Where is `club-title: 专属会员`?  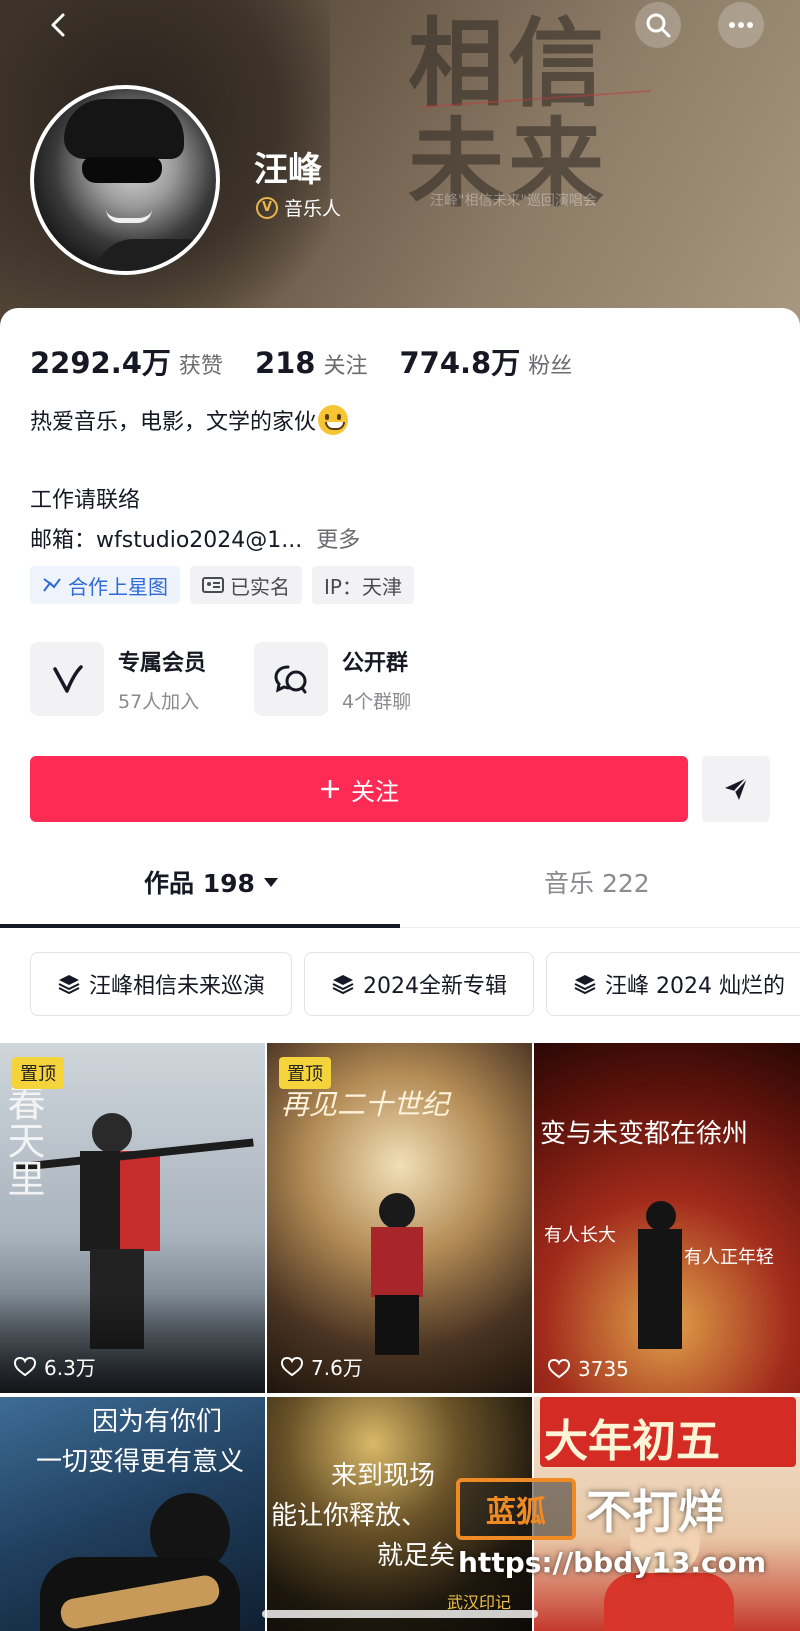 club-title: 专属会员 is located at coordinates (162, 663).